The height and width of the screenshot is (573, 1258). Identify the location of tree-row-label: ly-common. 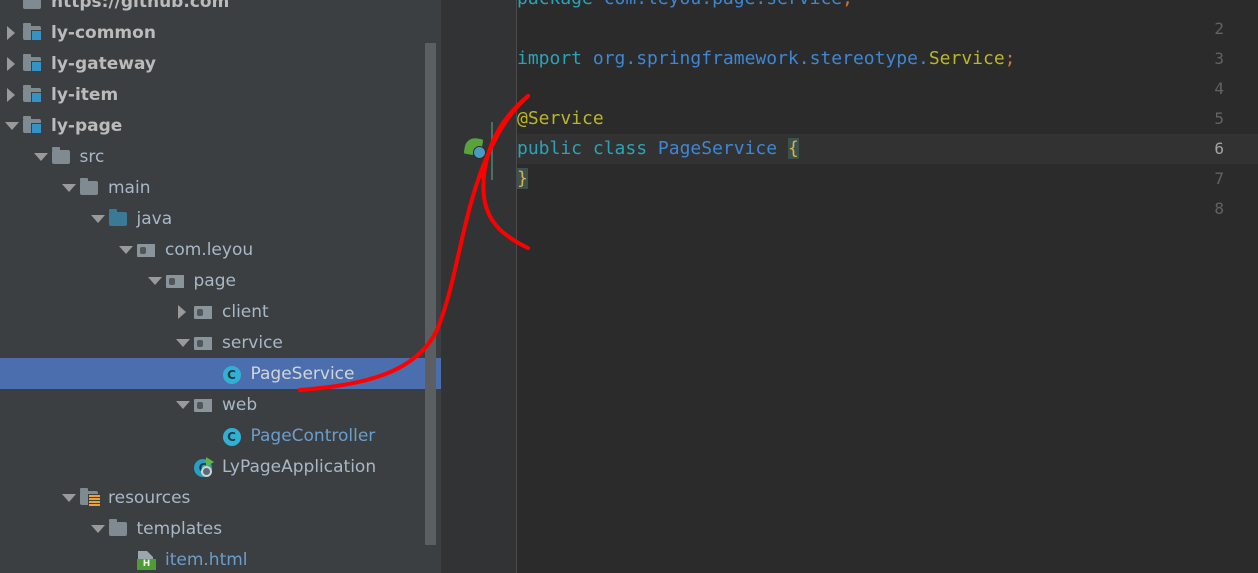
(103, 32).